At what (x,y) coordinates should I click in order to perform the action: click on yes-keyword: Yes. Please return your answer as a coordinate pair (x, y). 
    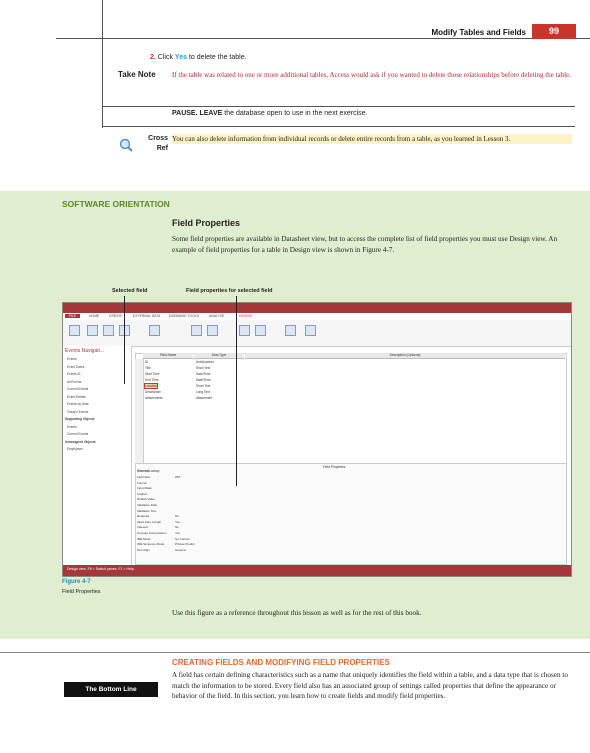
    Looking at the image, I should click on (180, 57).